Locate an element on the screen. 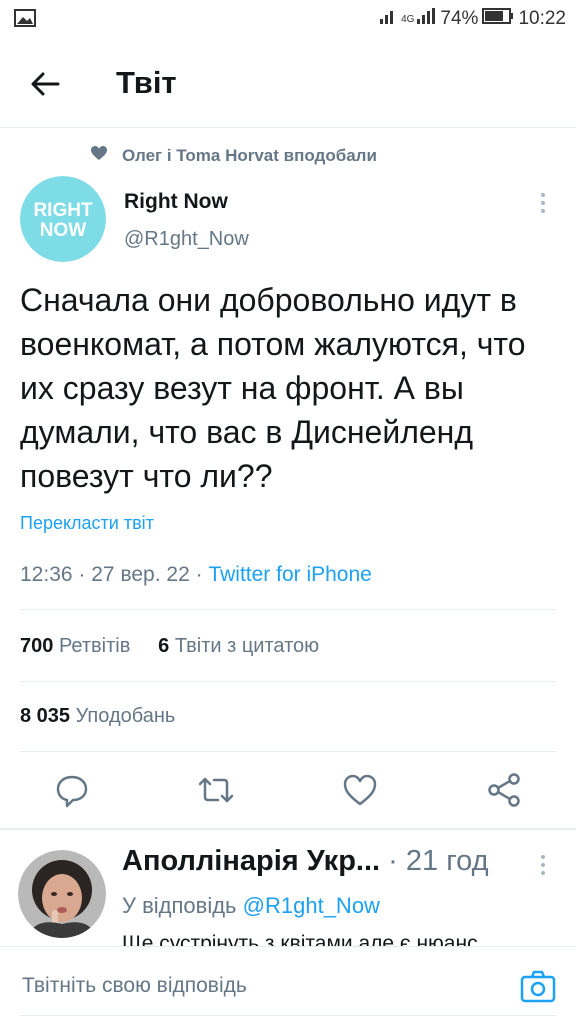  page-title: Твіт is located at coordinates (146, 82).